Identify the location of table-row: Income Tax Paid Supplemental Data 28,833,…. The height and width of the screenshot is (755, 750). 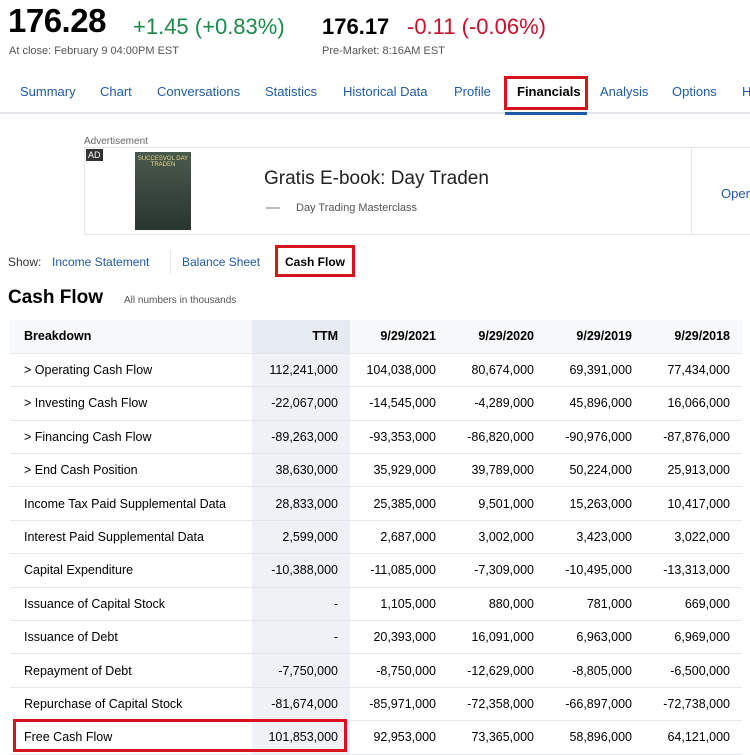
(376, 503).